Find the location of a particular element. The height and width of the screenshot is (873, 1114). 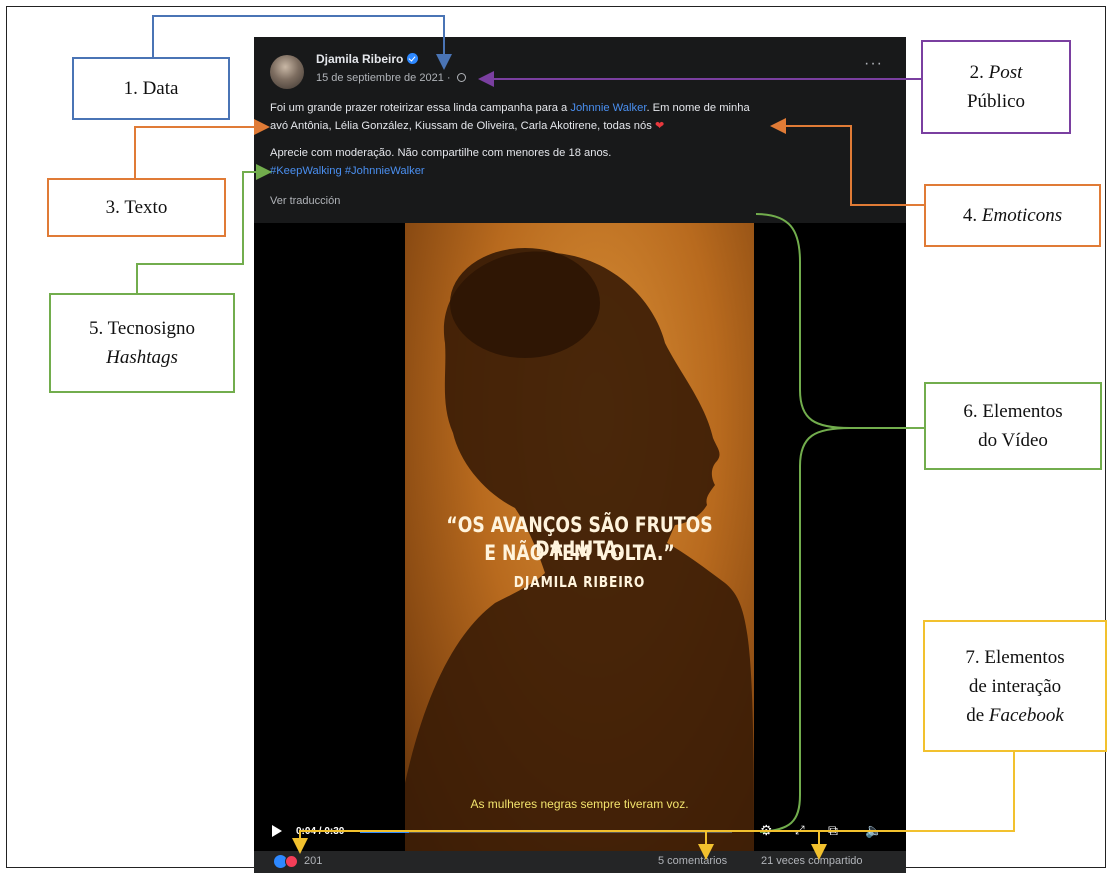

video-subtitle: As mulheres negras sempre tiveram voz. is located at coordinates (579, 804).